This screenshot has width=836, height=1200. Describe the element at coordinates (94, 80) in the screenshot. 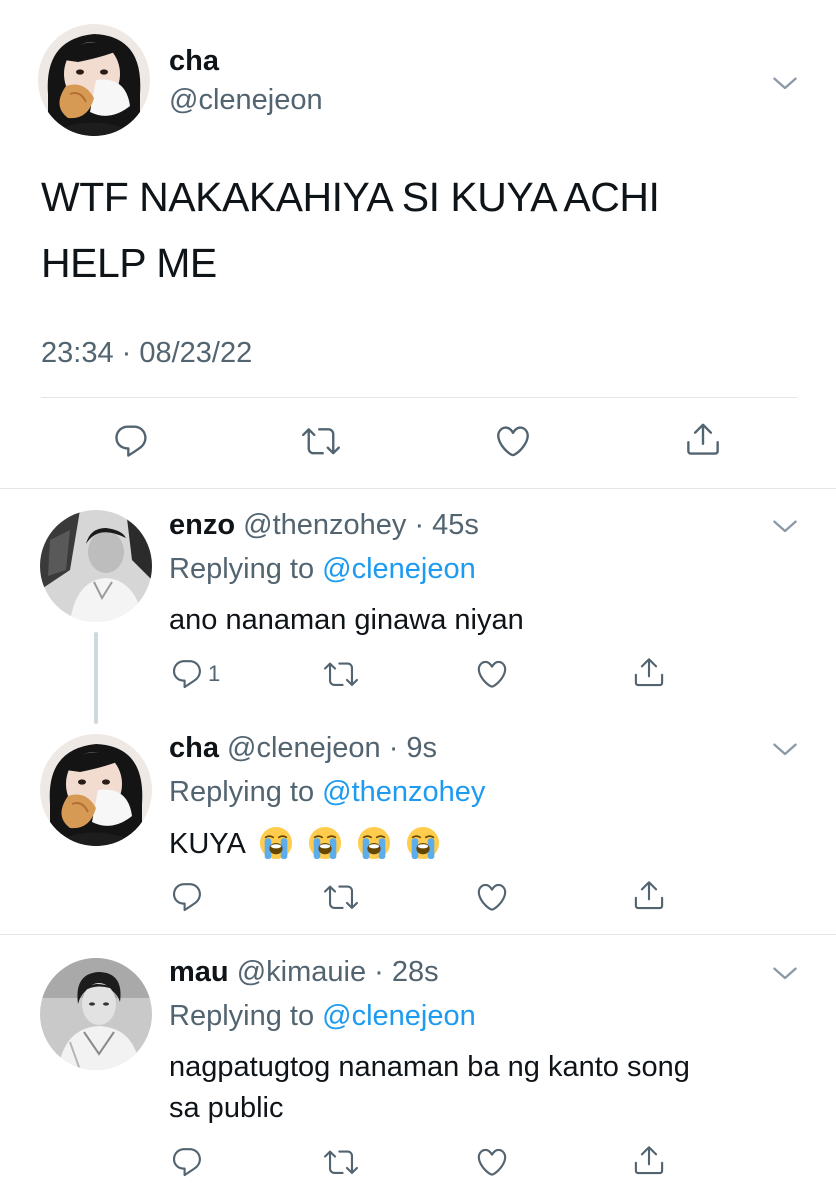

I see `avatar-cha-main` at that location.